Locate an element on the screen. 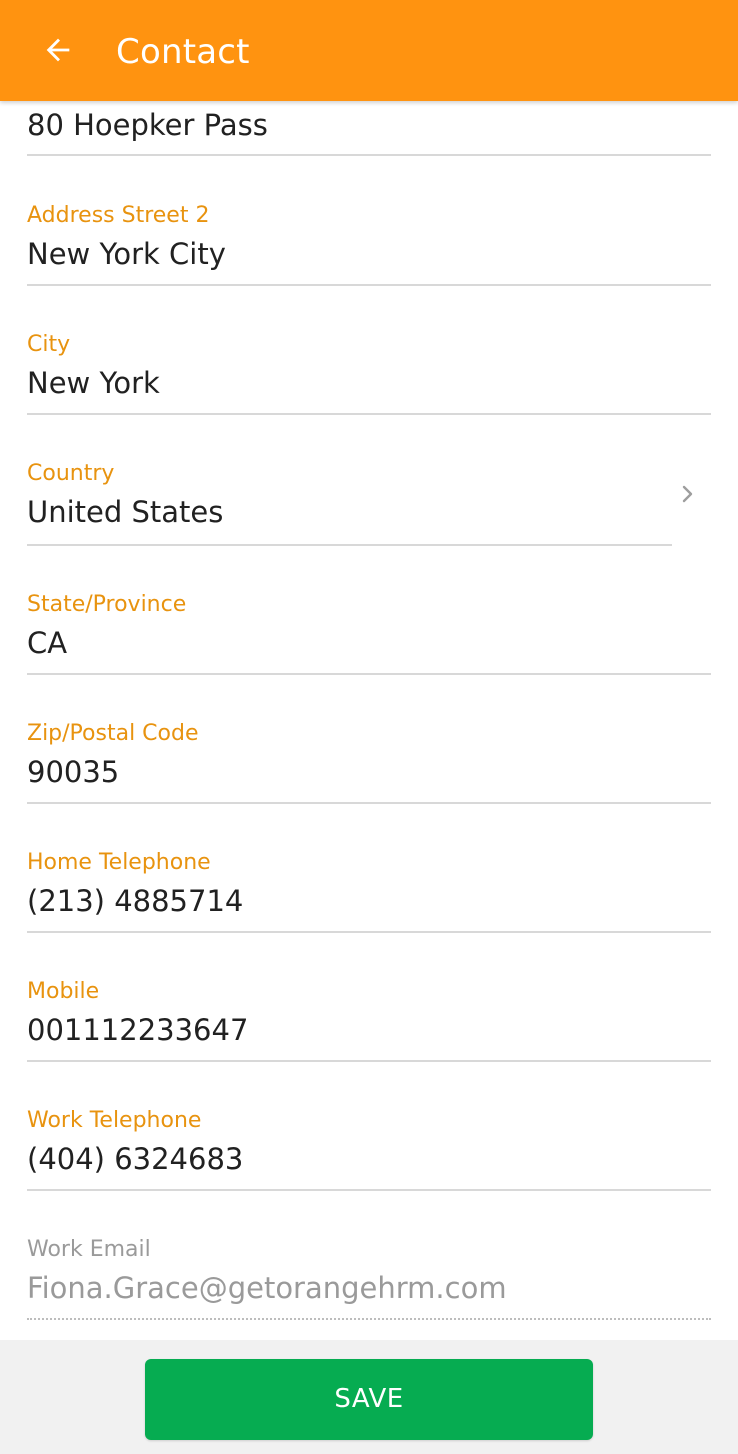  work-email-field: Work Email Fiona.Grace@getorangehrm.com is located at coordinates (369, 1279).